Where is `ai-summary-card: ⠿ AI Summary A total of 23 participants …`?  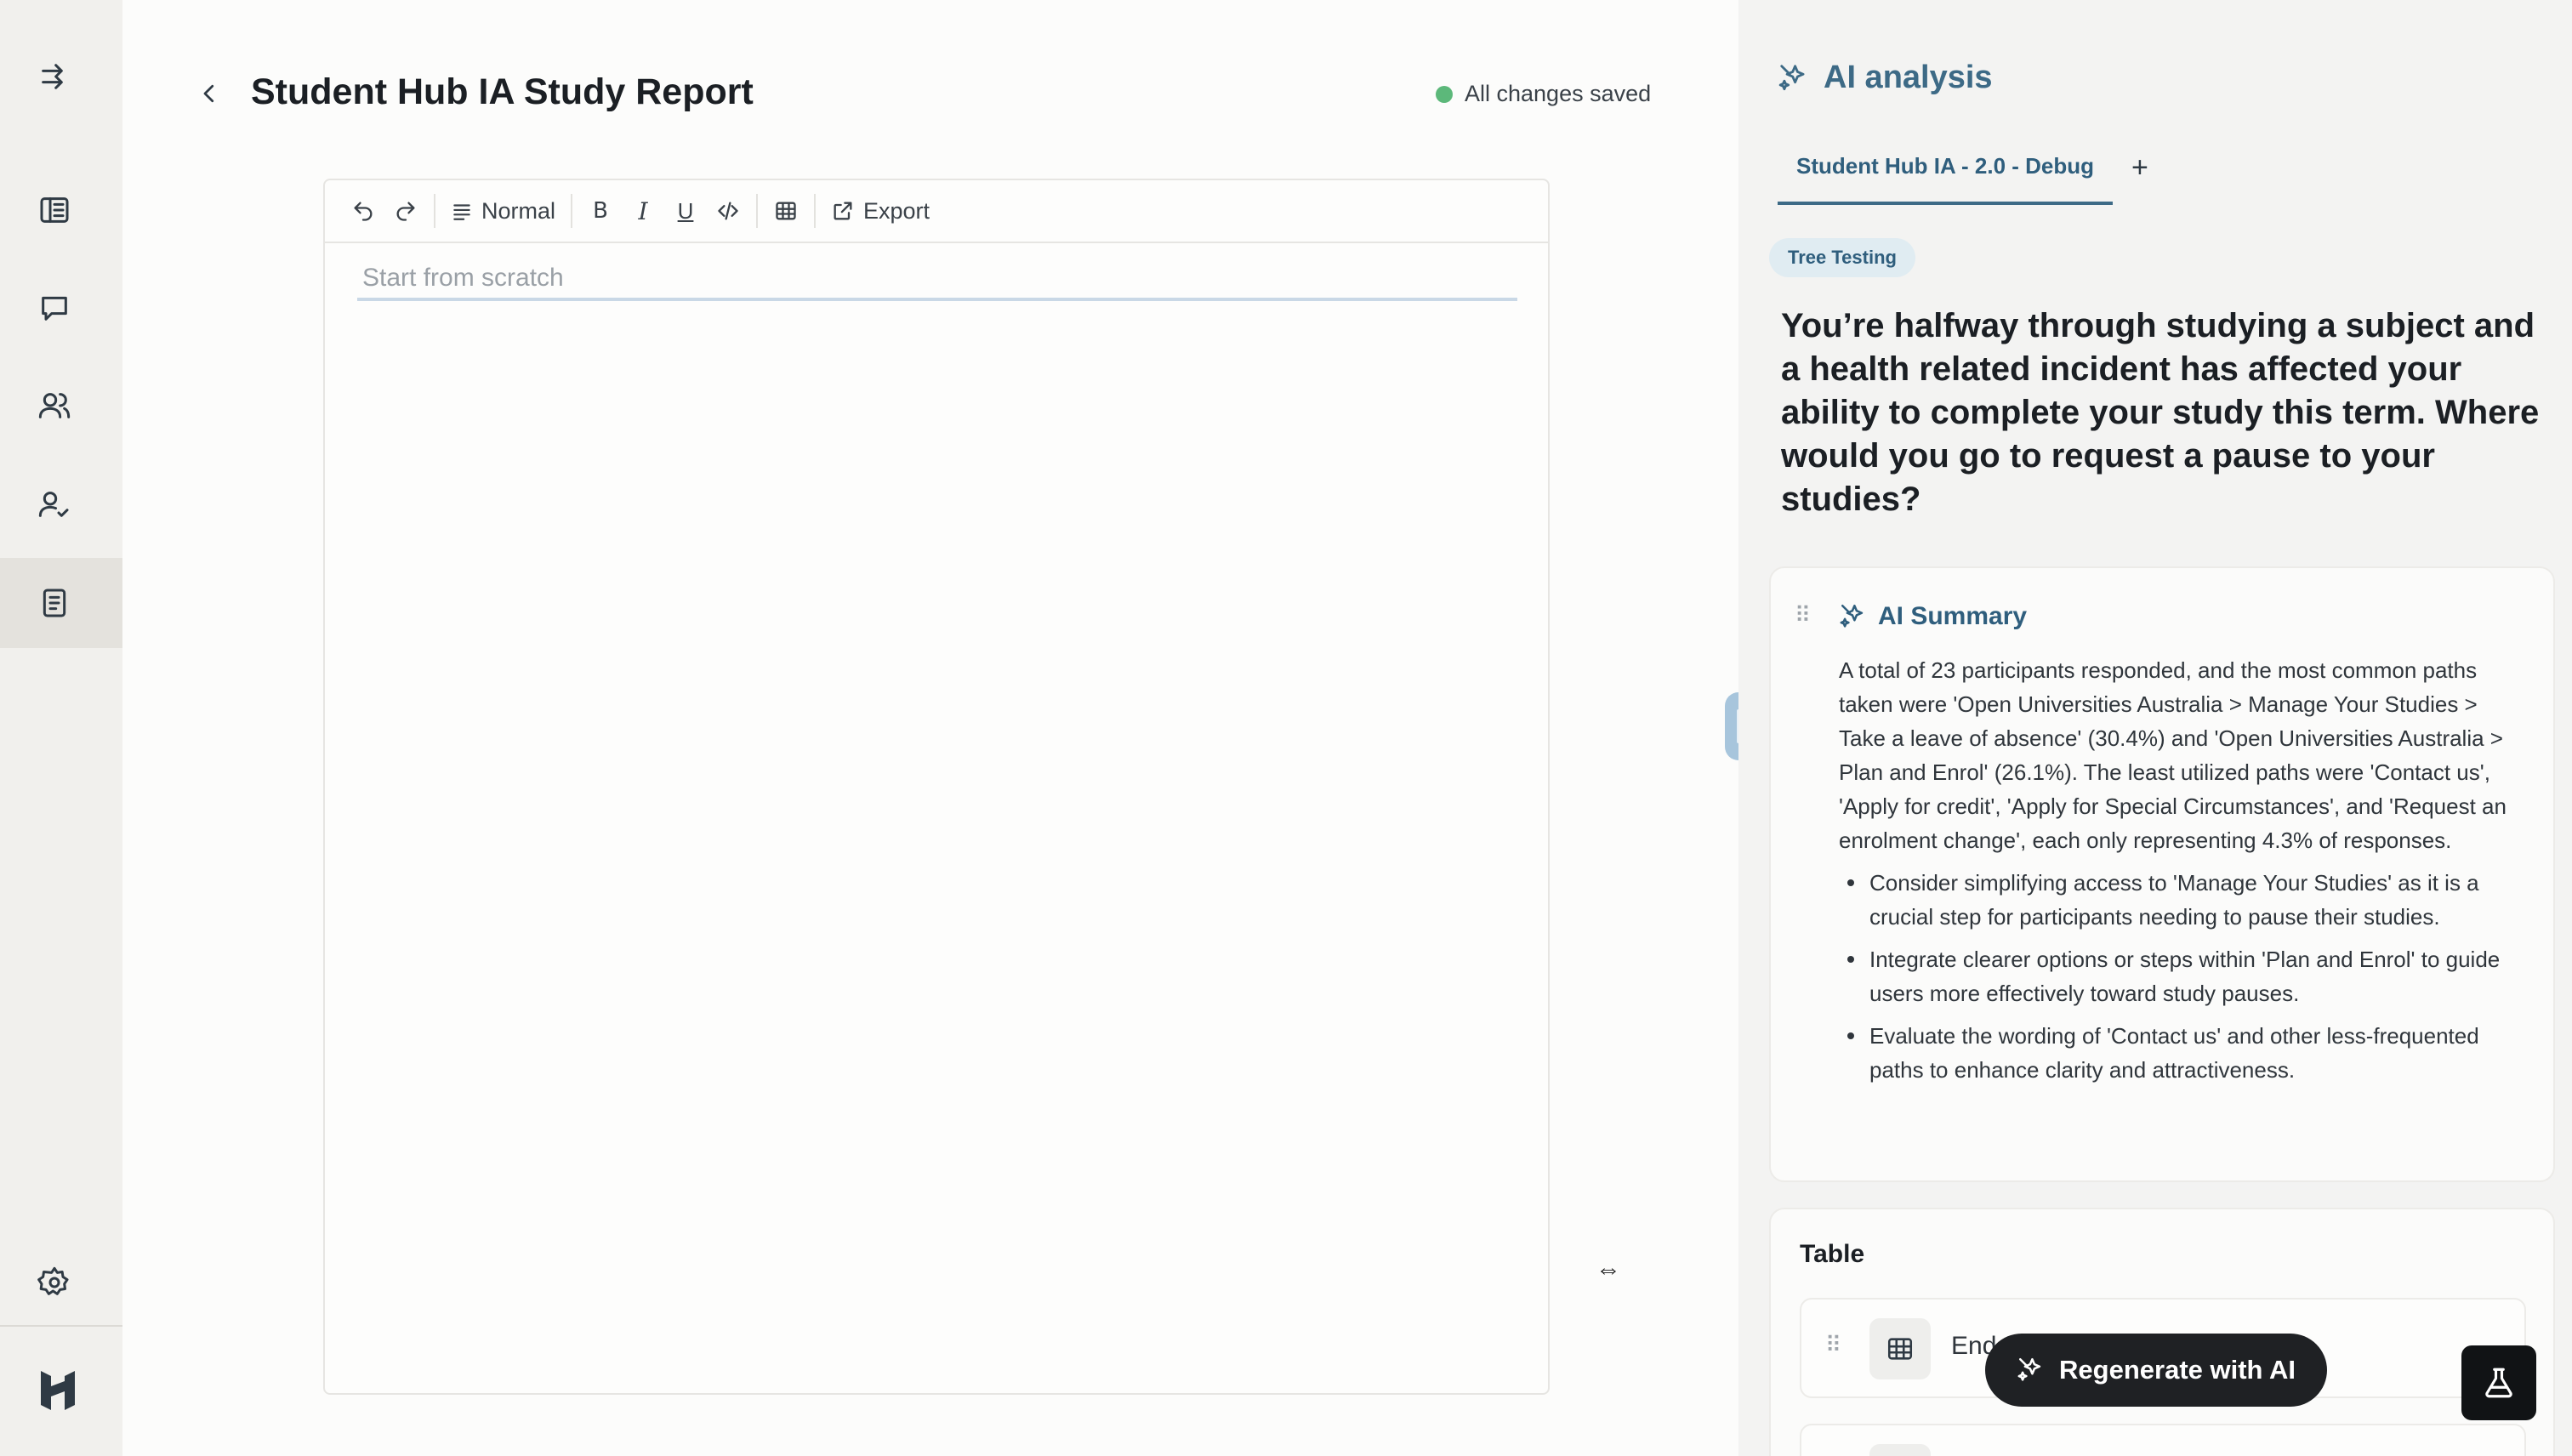 ai-summary-card: ⠿ AI Summary A total of 23 participants … is located at coordinates (2162, 874).